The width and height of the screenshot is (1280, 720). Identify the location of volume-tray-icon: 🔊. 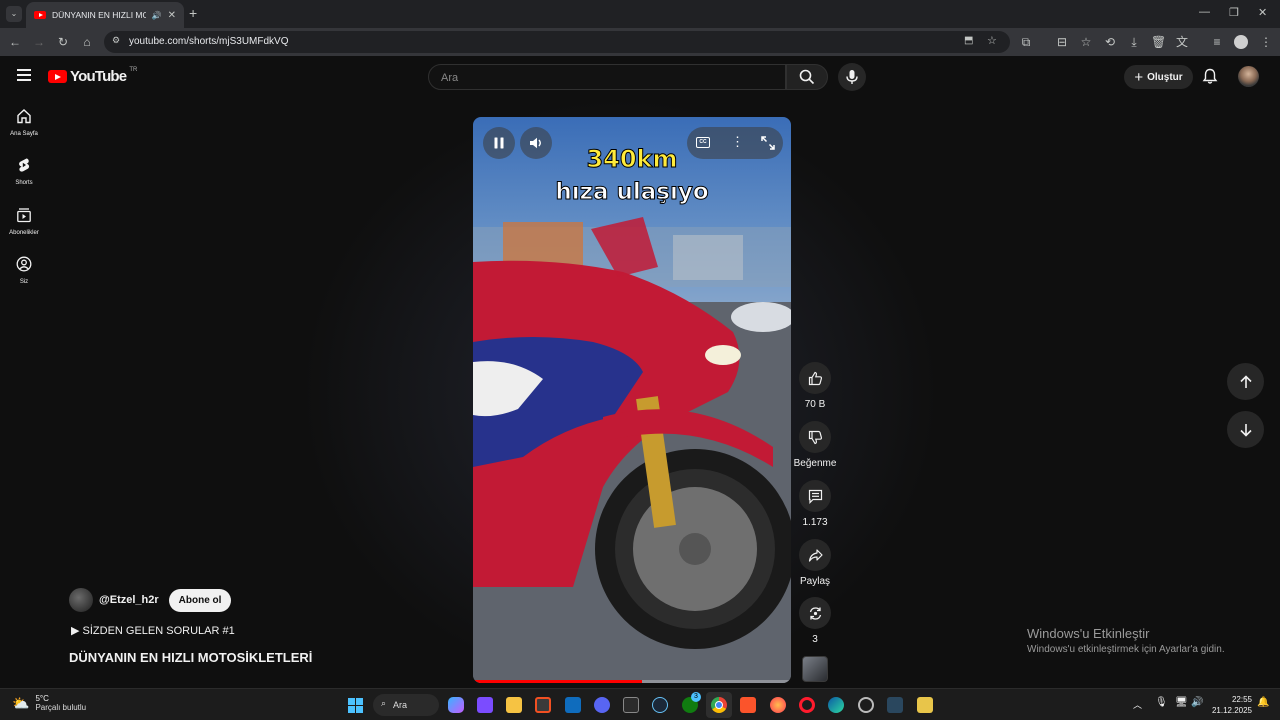
(1197, 702).